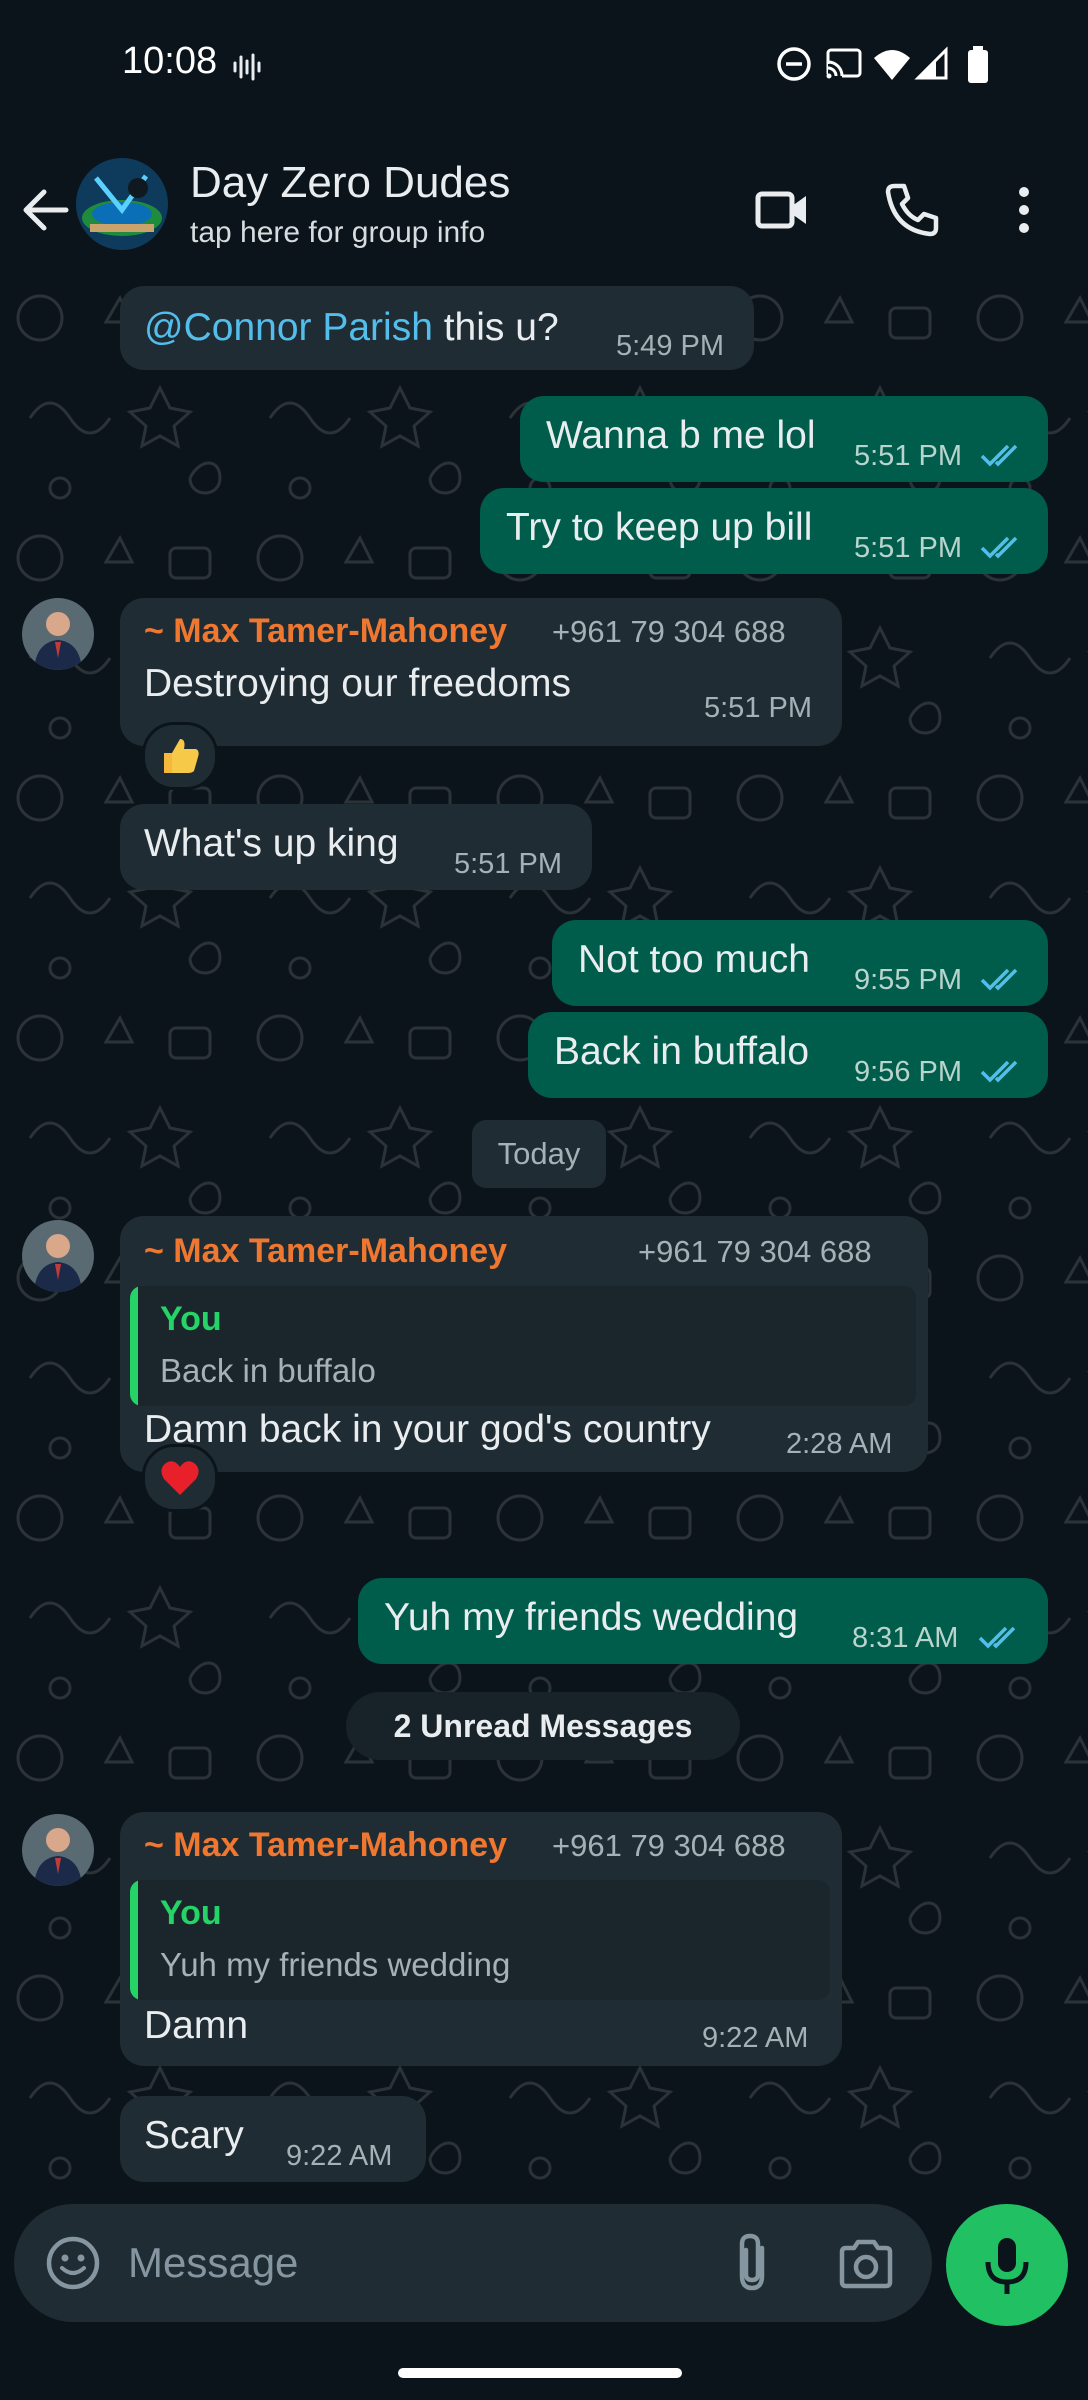 The height and width of the screenshot is (2400, 1088). I want to click on status-bar: 10:08, so click(544, 70).